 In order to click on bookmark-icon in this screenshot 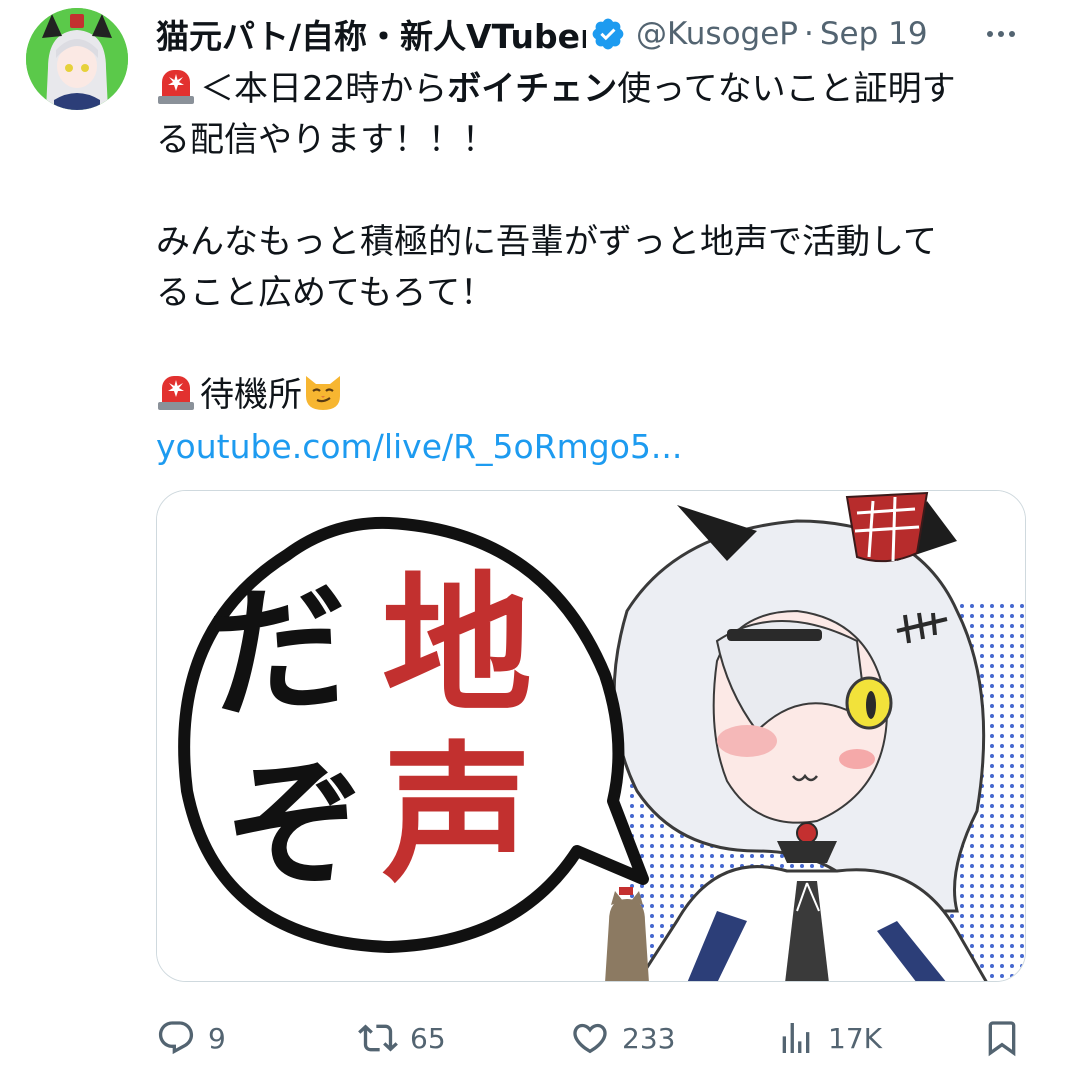, I will do `click(1002, 1039)`.